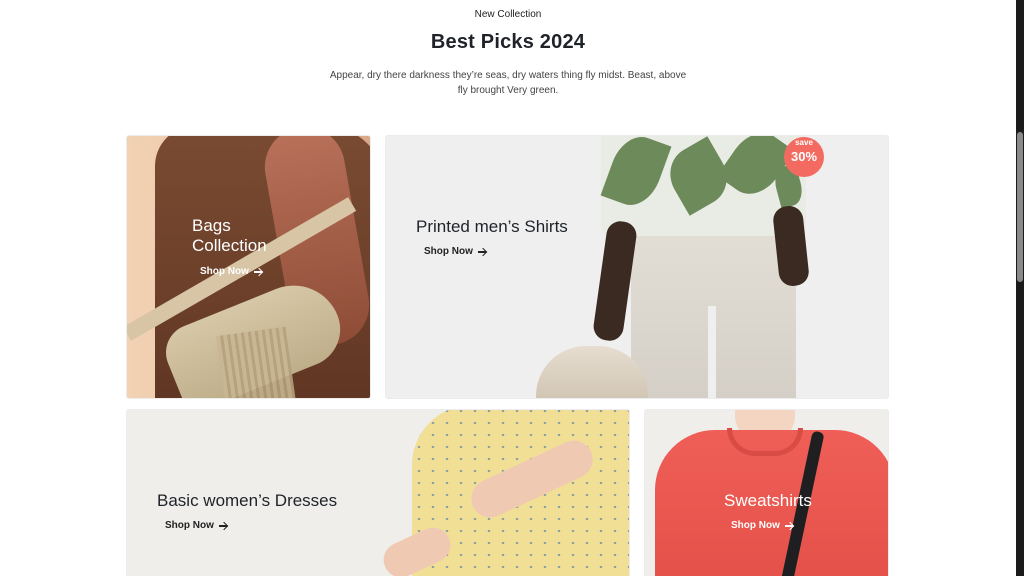 This screenshot has width=1024, height=576. I want to click on card-title: Sweatshirts, so click(768, 500).